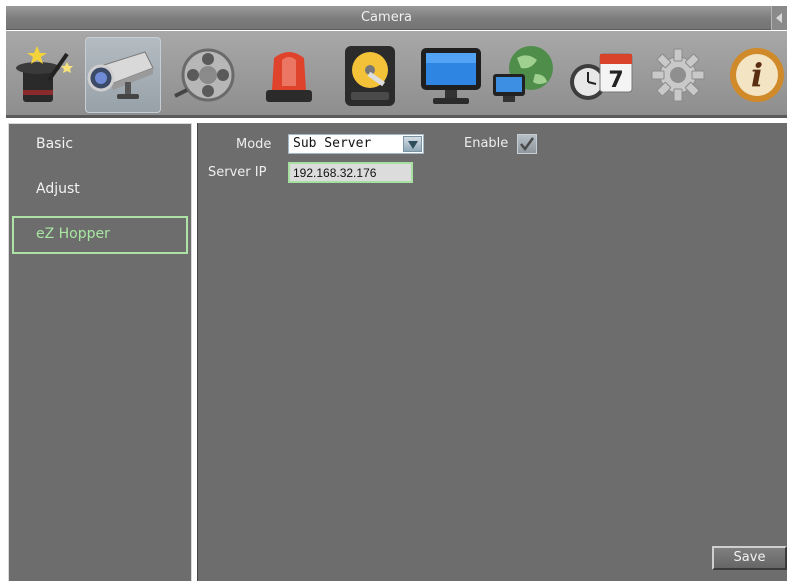 This screenshot has height=581, width=787. I want to click on checkmark-icon, so click(527, 144).